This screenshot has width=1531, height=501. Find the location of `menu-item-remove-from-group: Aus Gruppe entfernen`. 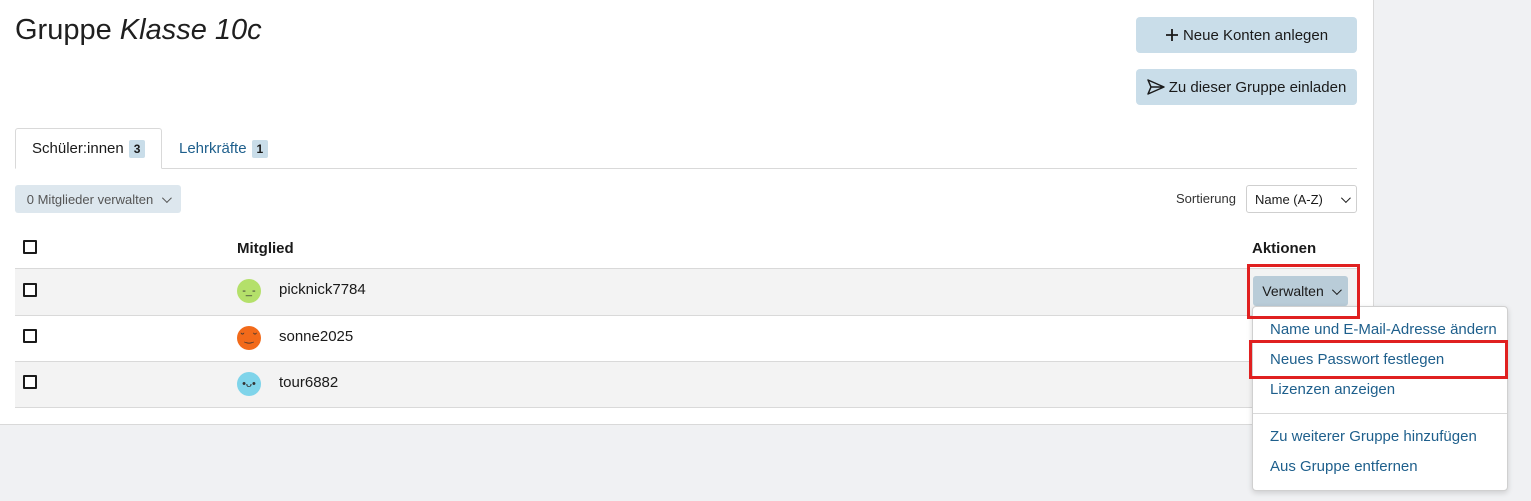

menu-item-remove-from-group: Aus Gruppe entfernen is located at coordinates (1344, 466).